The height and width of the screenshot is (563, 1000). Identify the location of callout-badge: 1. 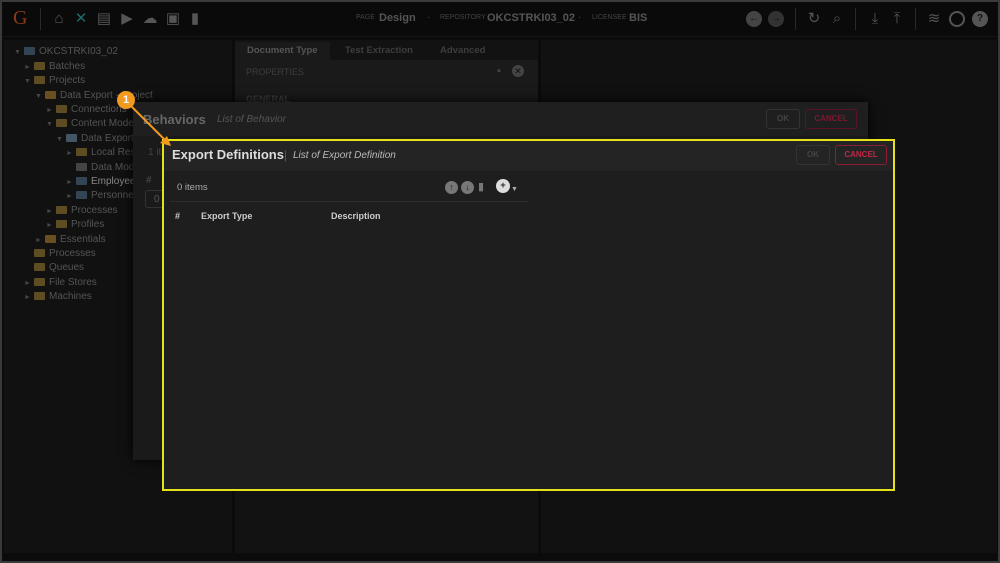
(126, 100).